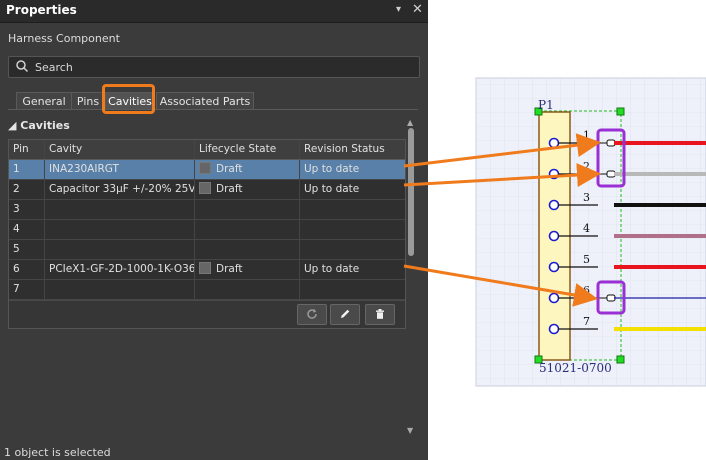 Image resolution: width=706 pixels, height=460 pixels. I want to click on selection-handle-tr, so click(620, 111).